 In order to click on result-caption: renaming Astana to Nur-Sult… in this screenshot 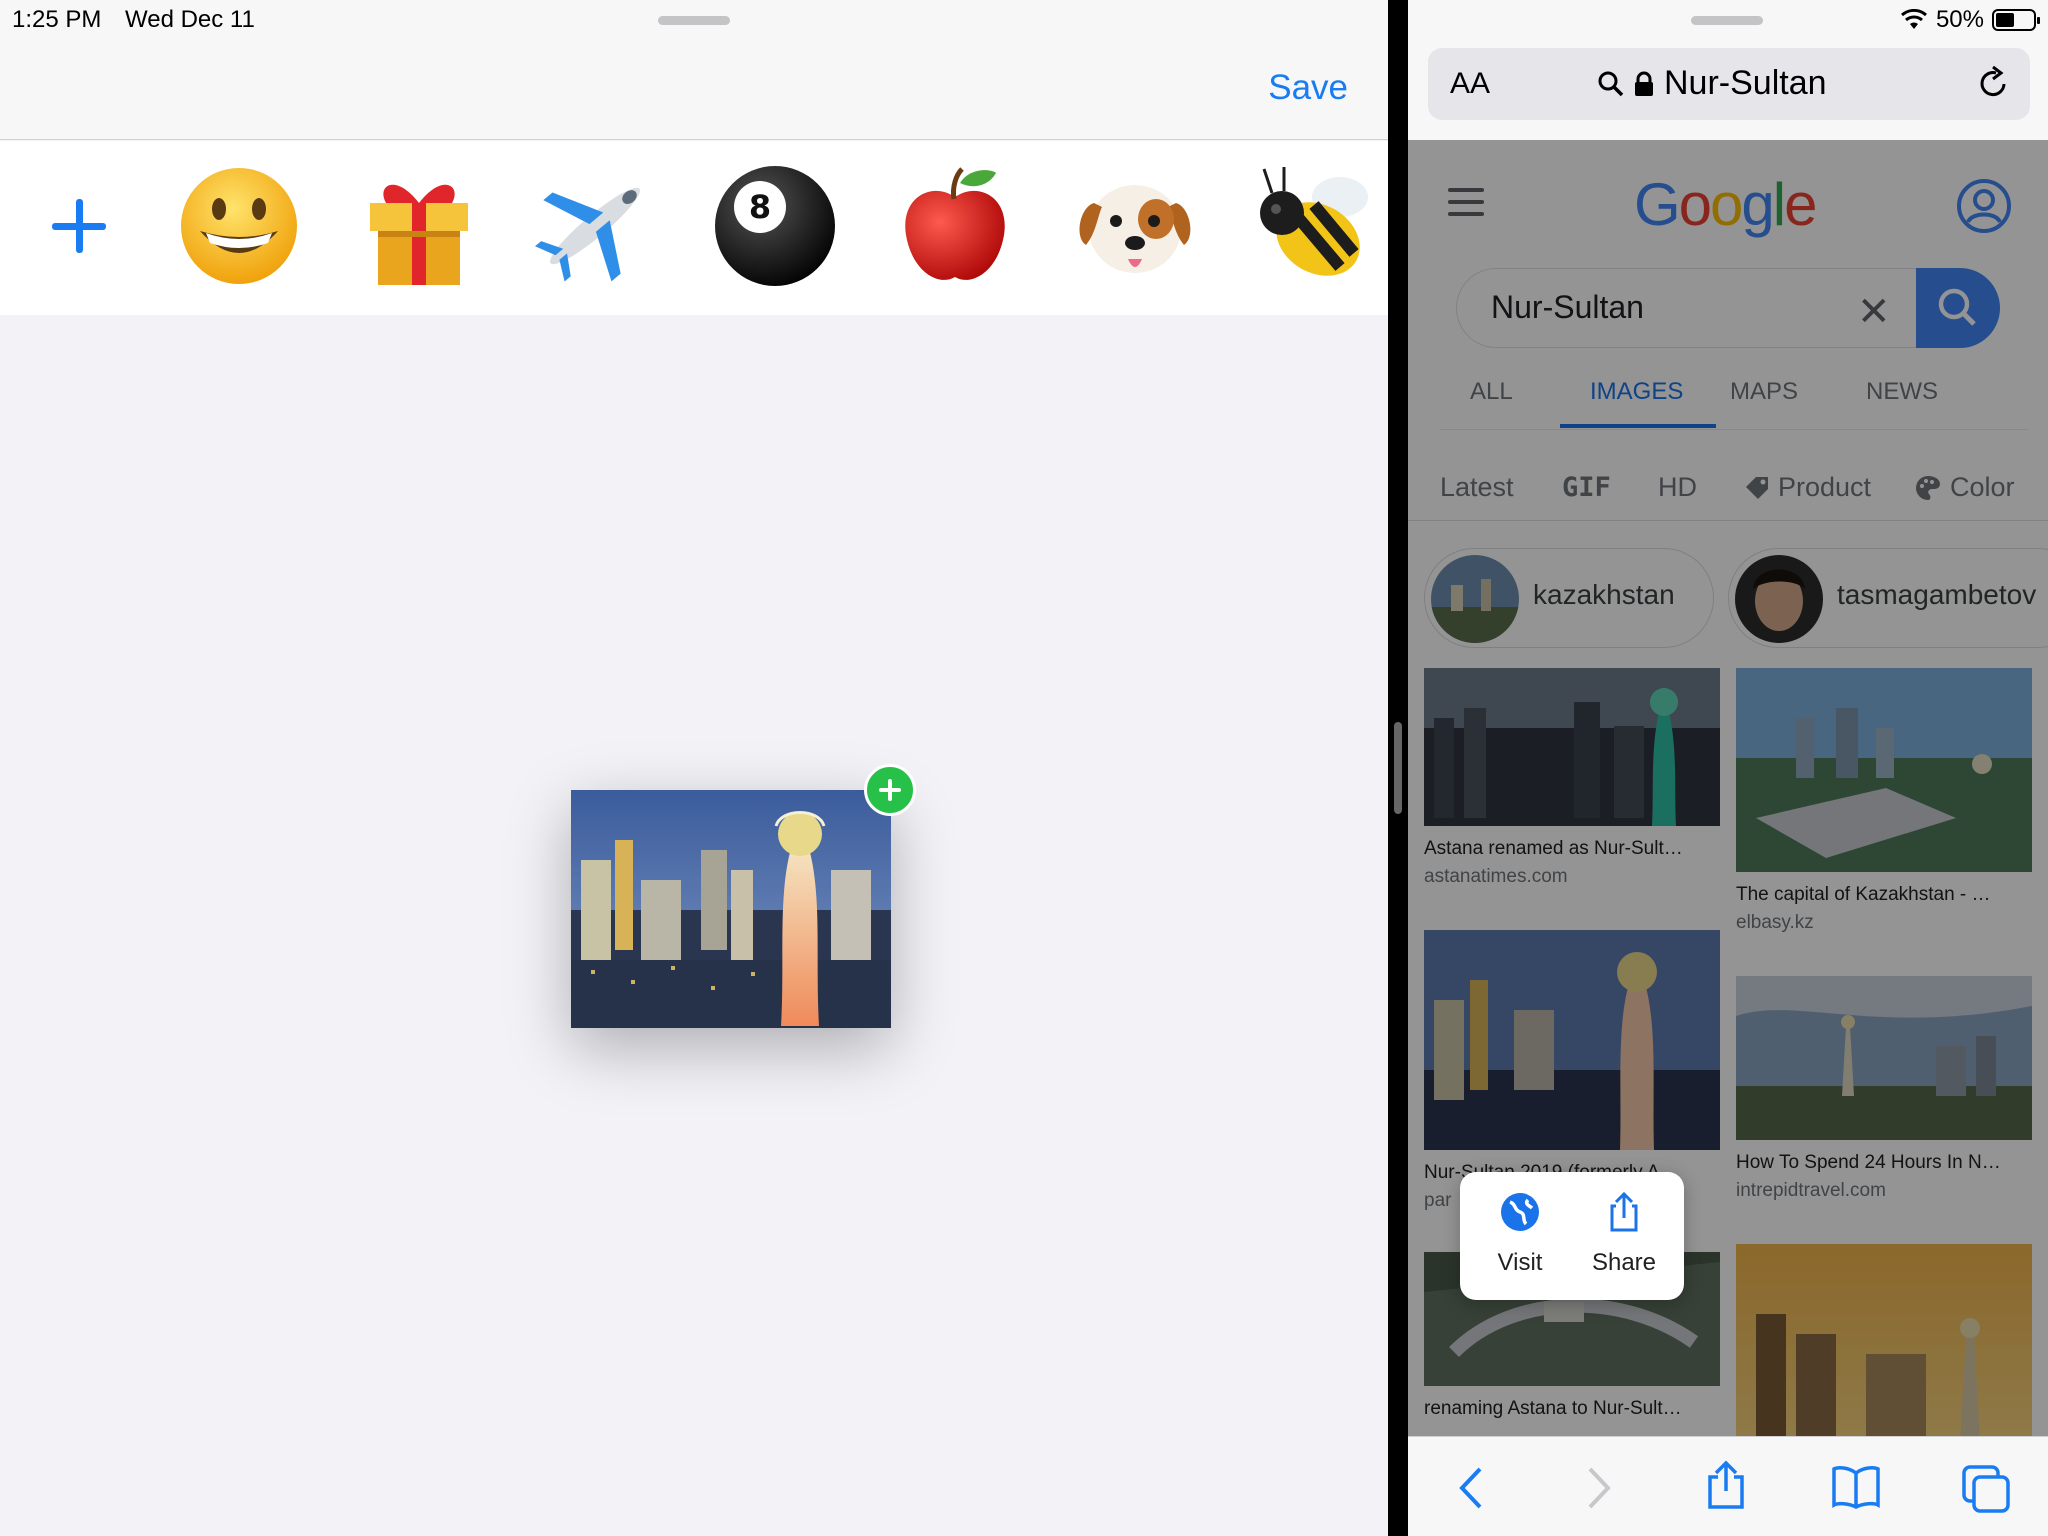, I will do `click(1553, 1408)`.